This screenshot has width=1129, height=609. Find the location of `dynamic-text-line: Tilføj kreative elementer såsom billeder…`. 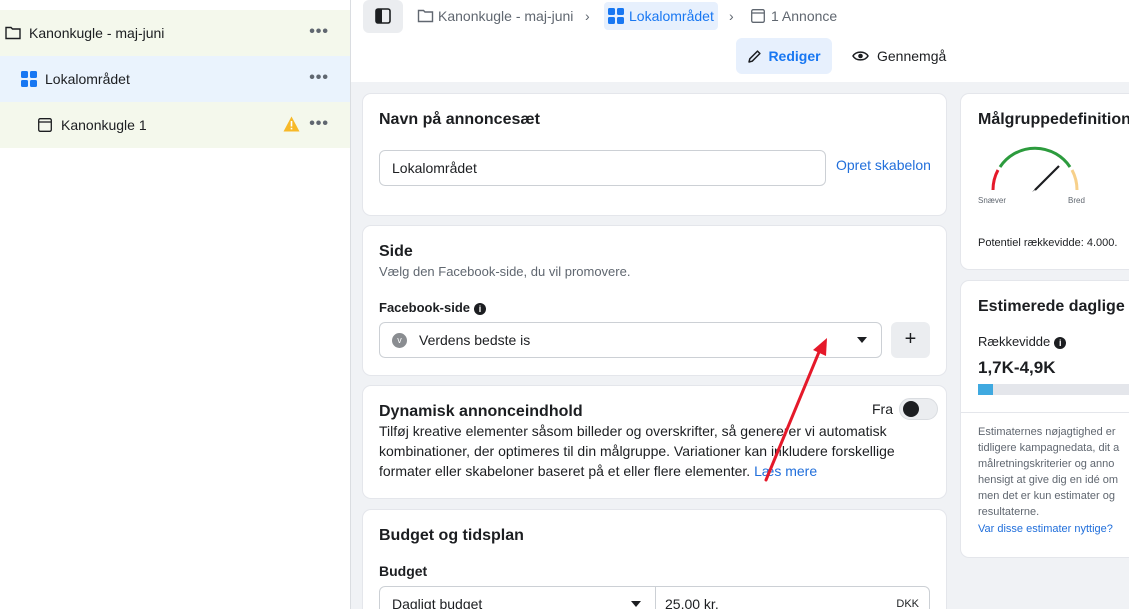

dynamic-text-line: Tilføj kreative elementer såsom billeder… is located at coordinates (633, 431).